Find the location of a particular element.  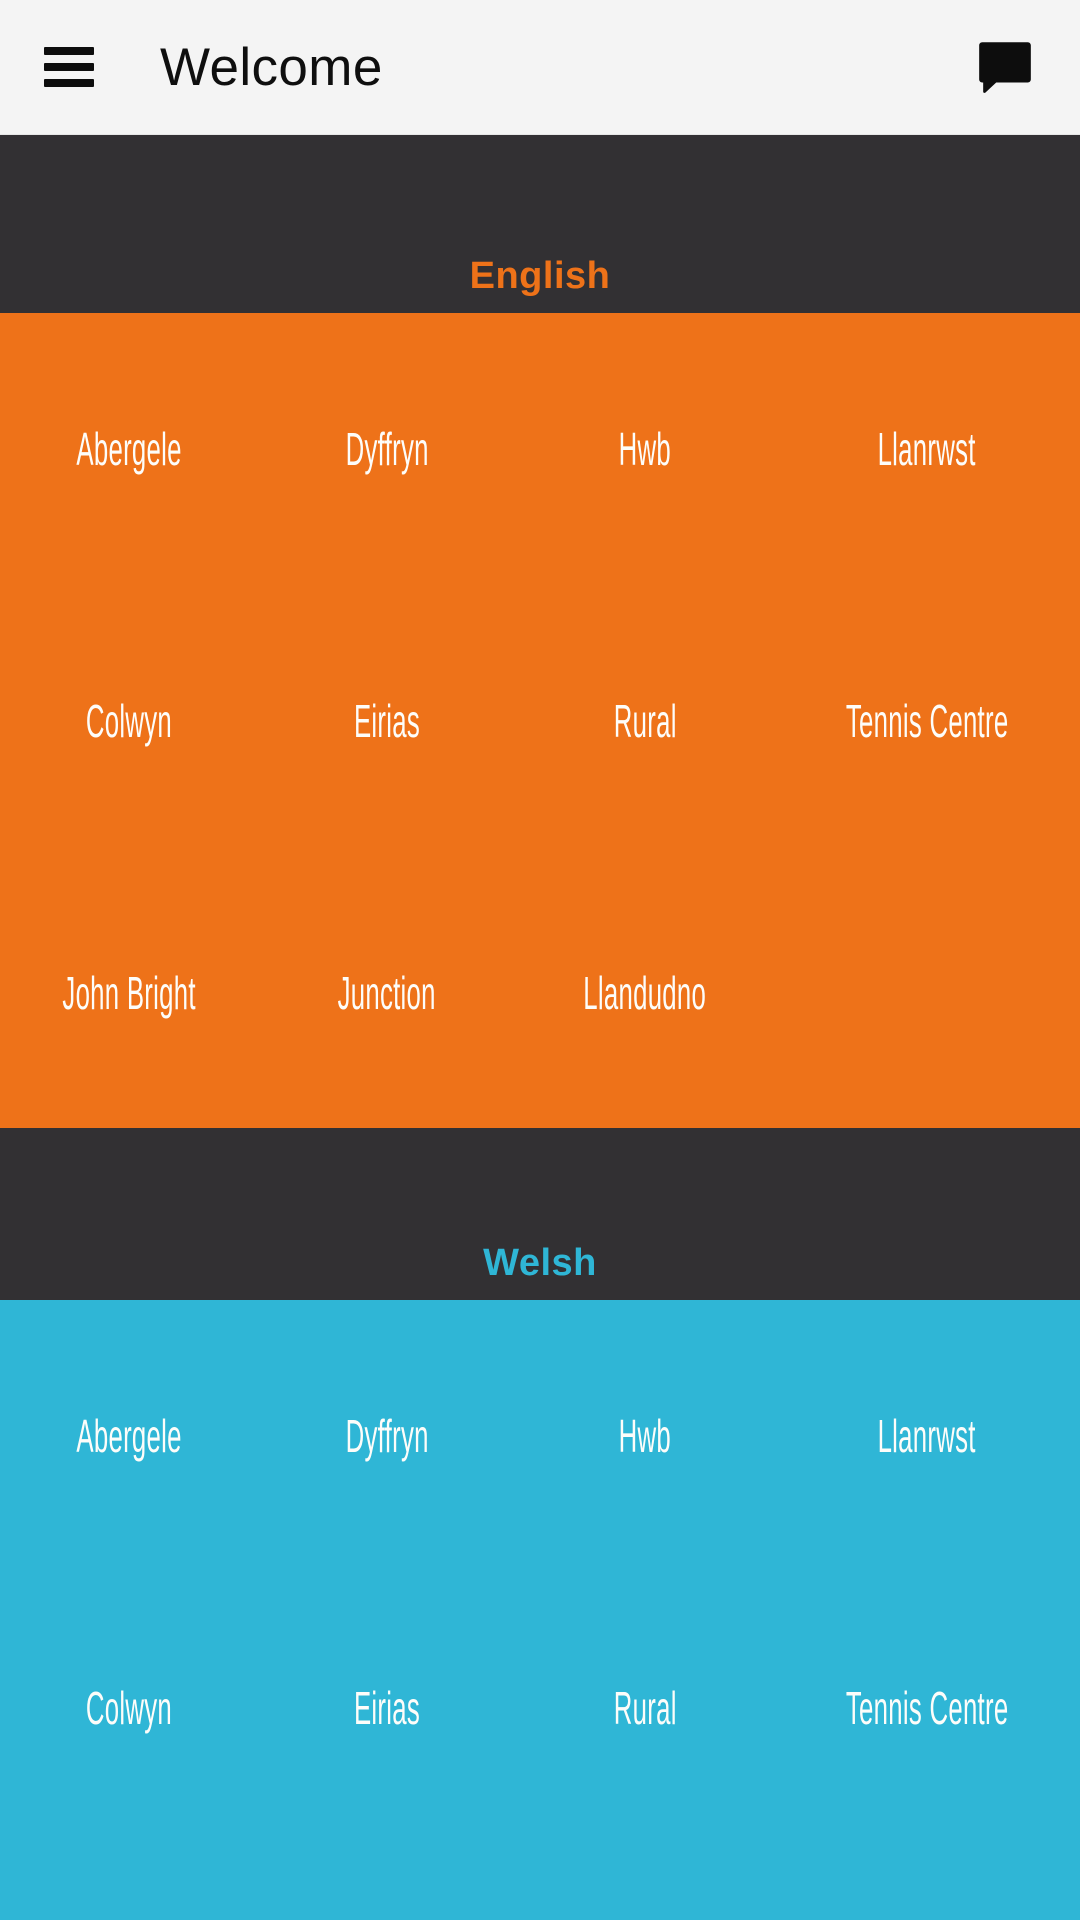

tile-label: Llandudno is located at coordinates (645, 992).